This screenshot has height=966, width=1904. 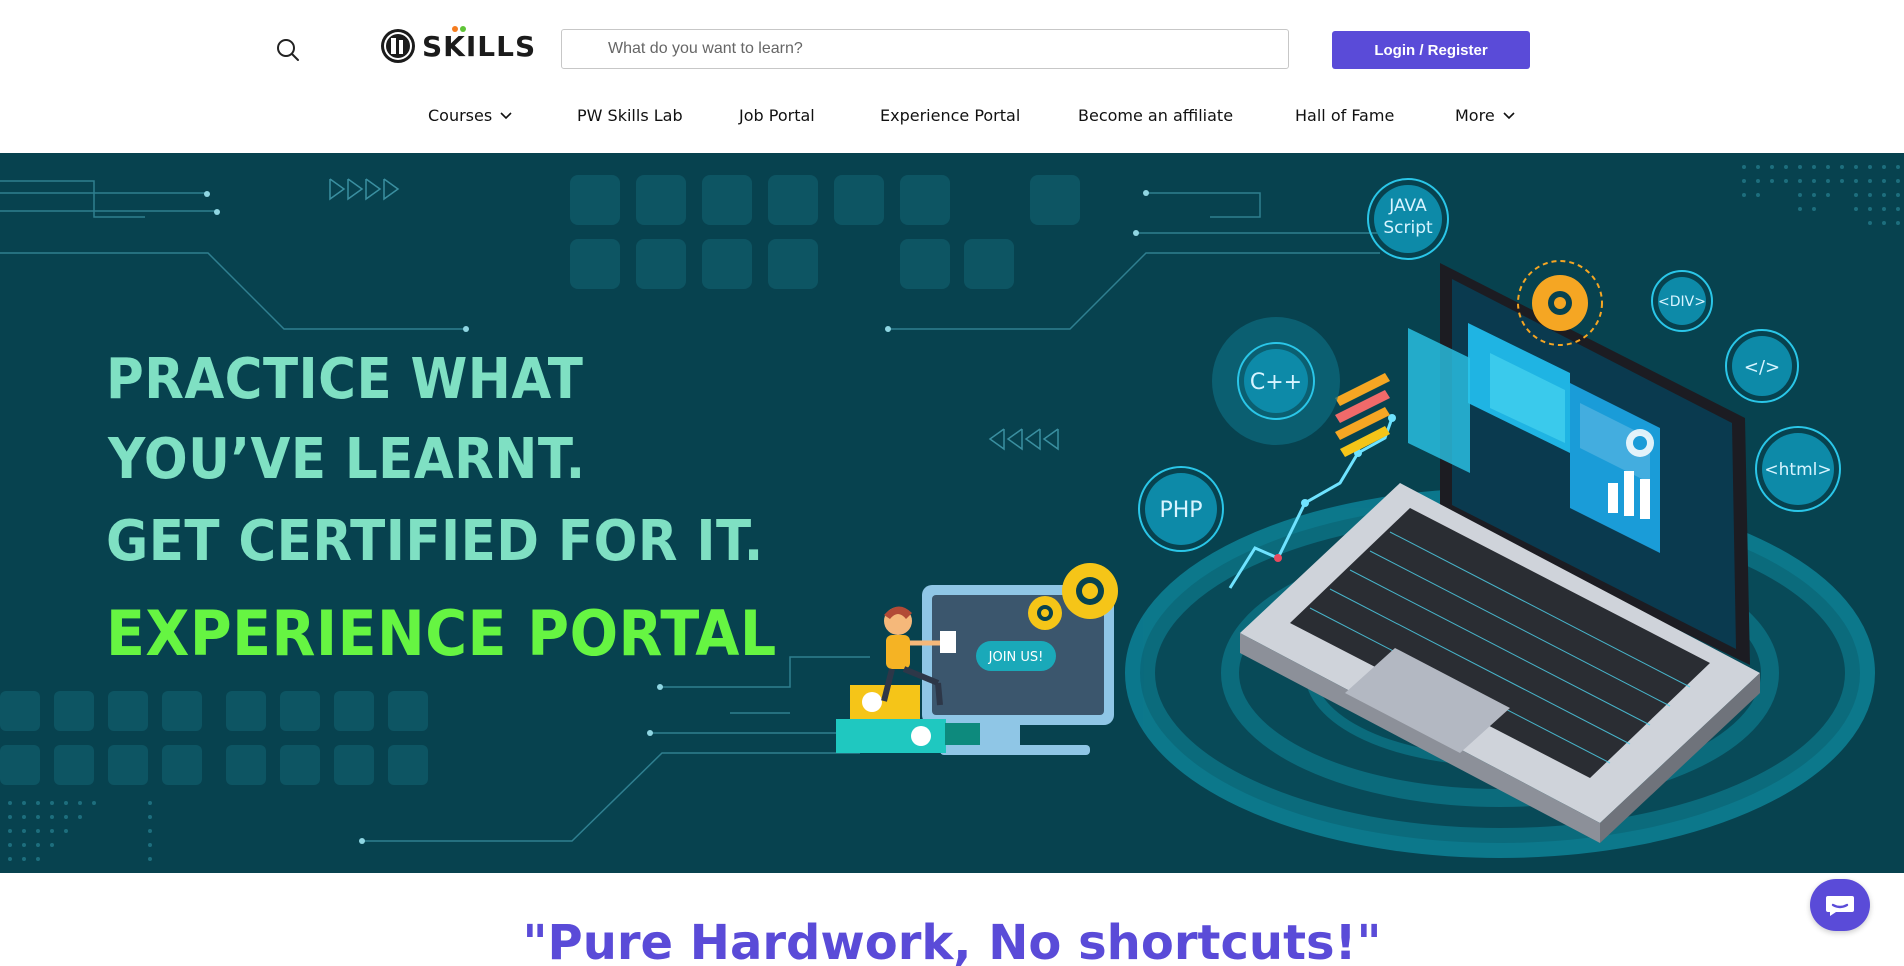 I want to click on nav-item-label: More, so click(x=1475, y=115).